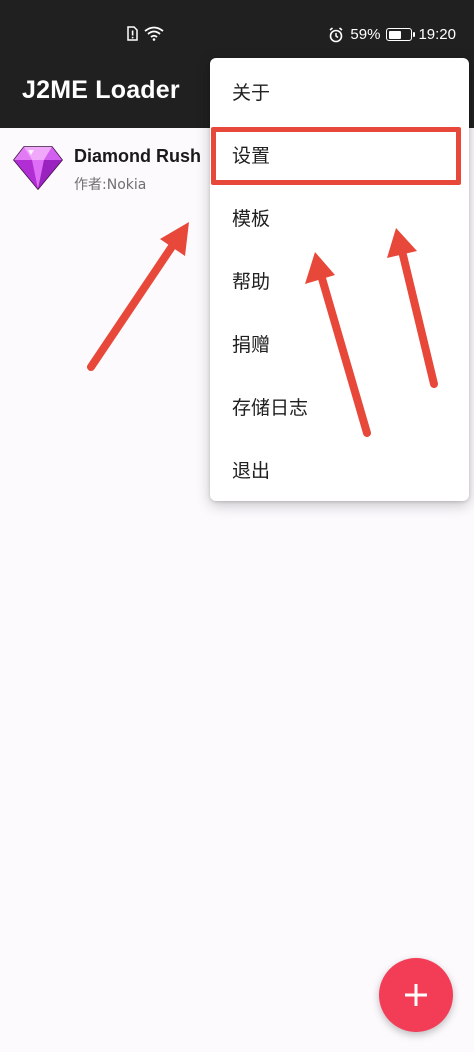  I want to click on clock: 19:20, so click(437, 34).